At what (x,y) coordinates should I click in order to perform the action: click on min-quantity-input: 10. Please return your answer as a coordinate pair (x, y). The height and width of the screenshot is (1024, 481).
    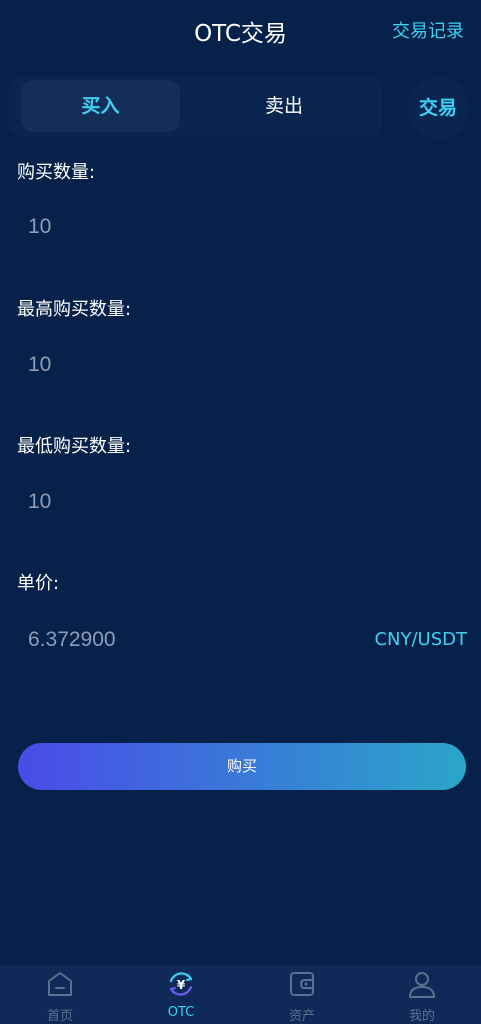
    Looking at the image, I should click on (39, 502).